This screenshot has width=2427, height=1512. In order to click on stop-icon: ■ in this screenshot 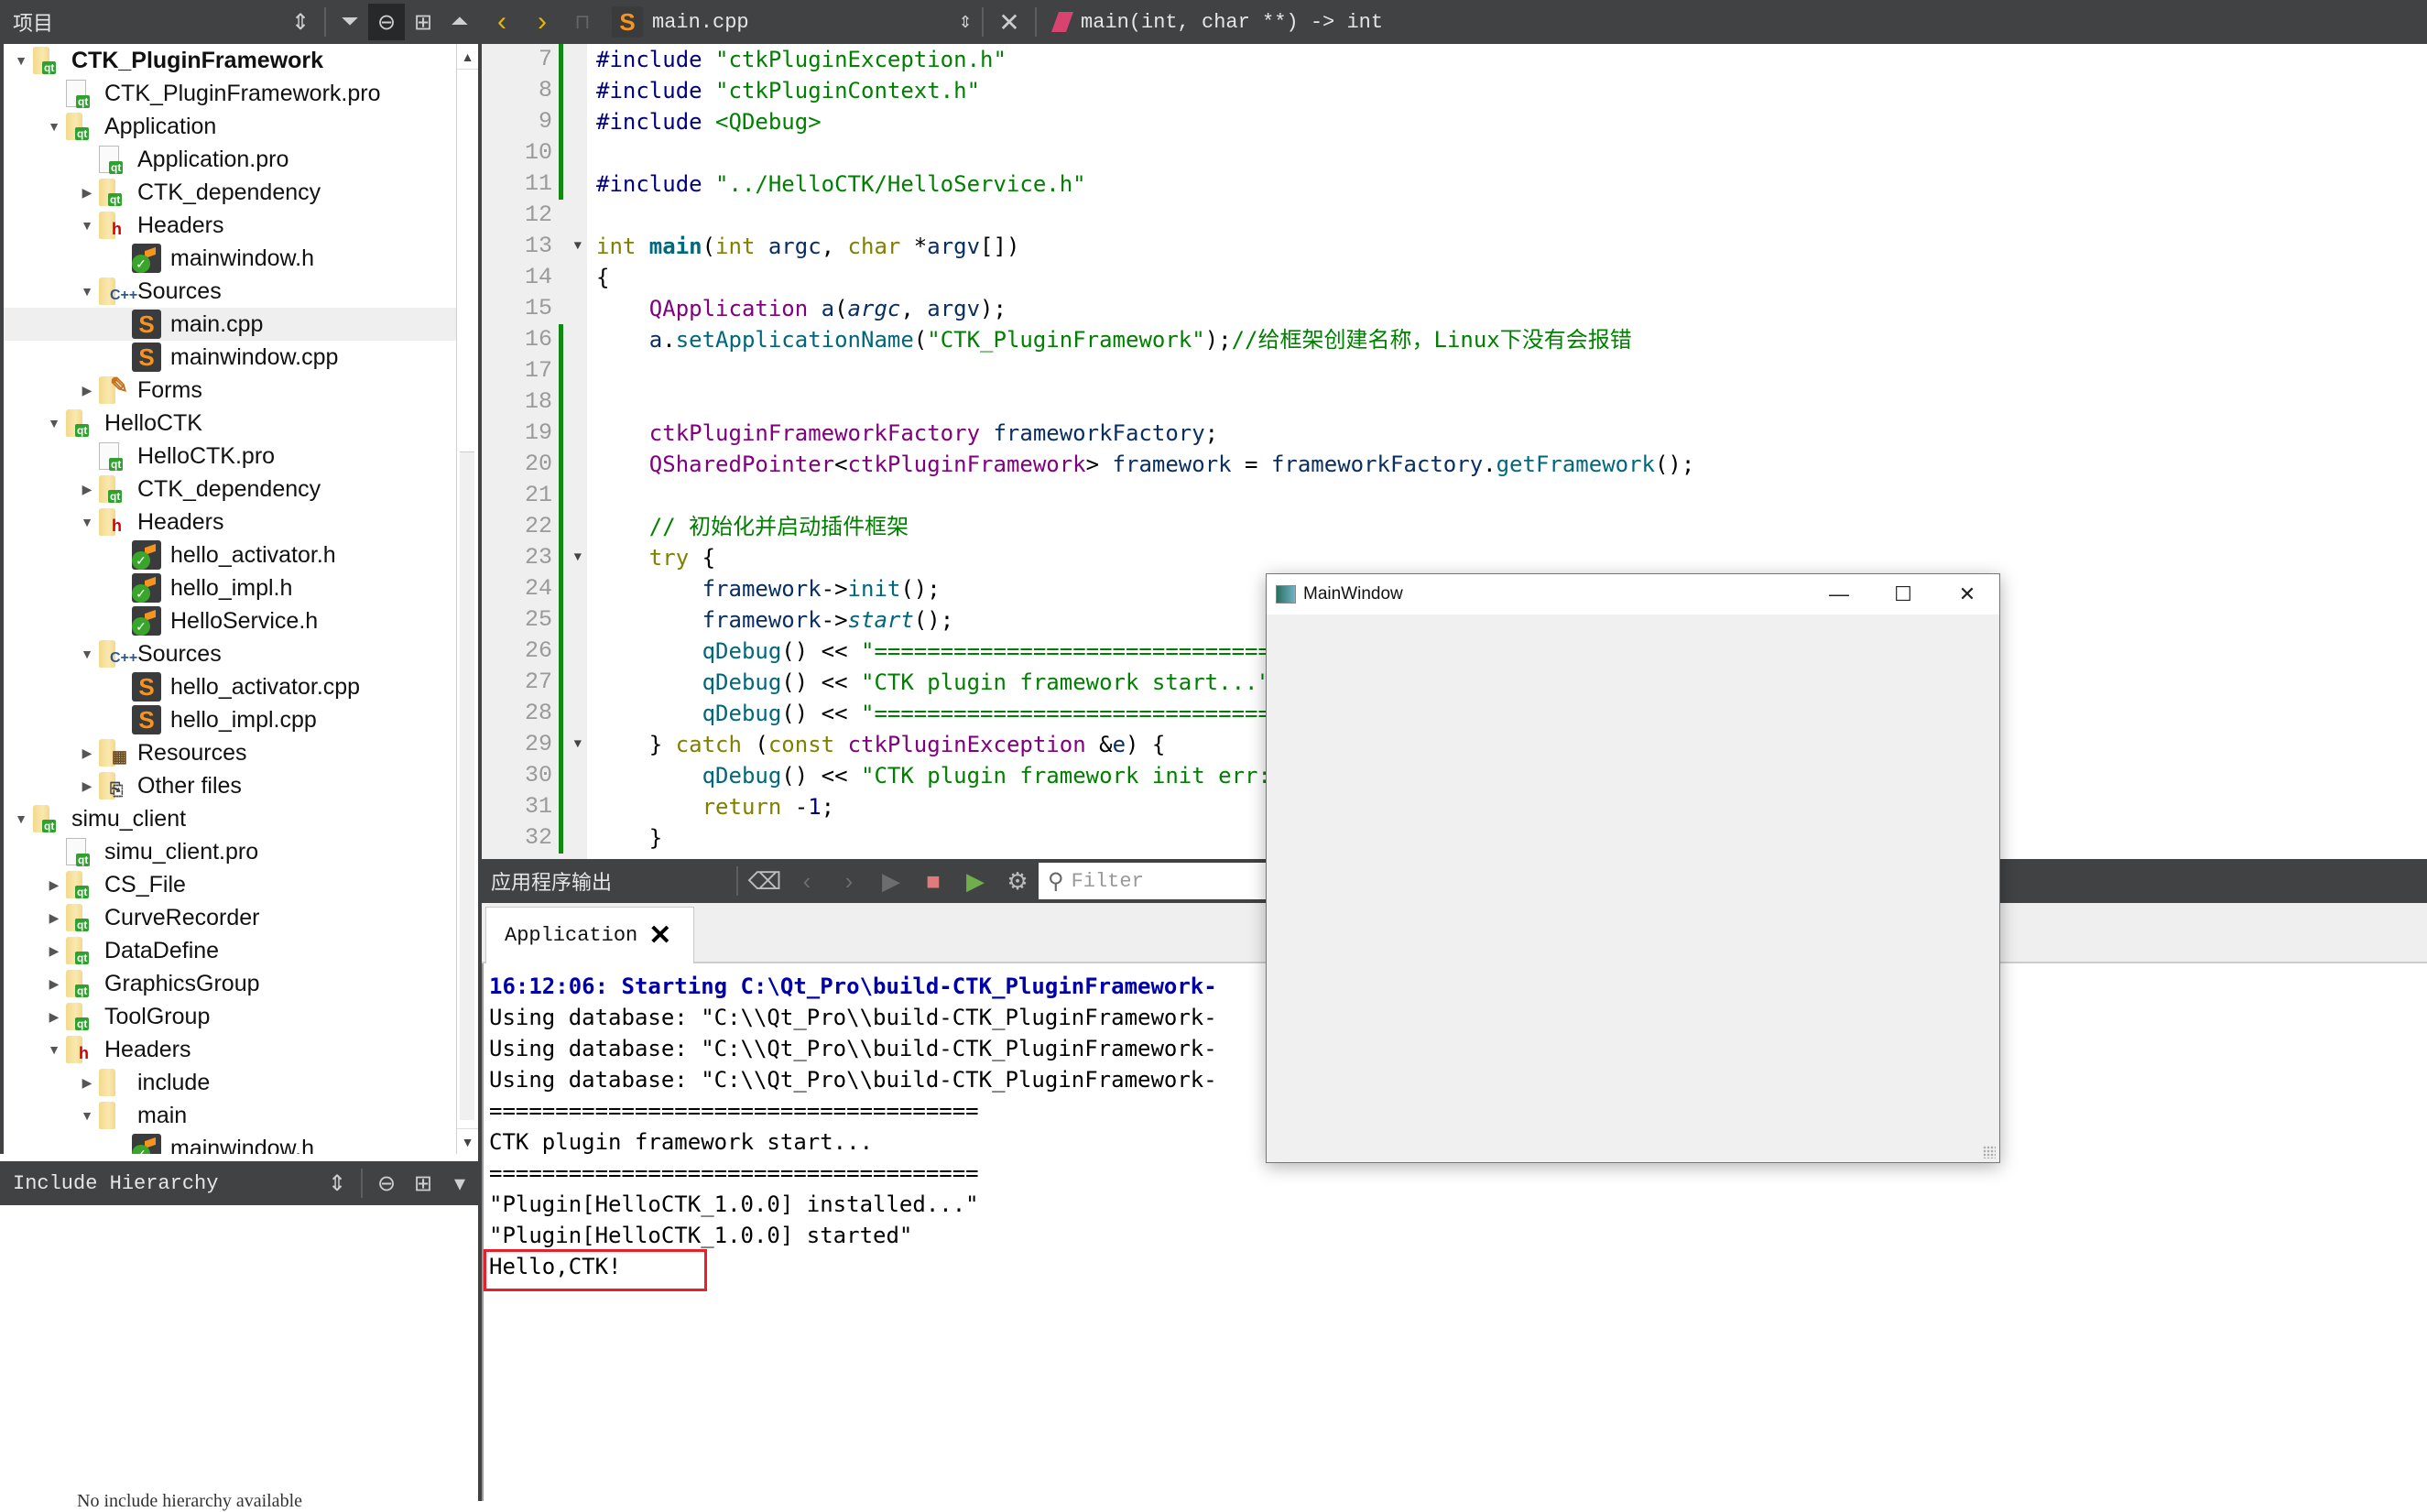, I will do `click(933, 881)`.